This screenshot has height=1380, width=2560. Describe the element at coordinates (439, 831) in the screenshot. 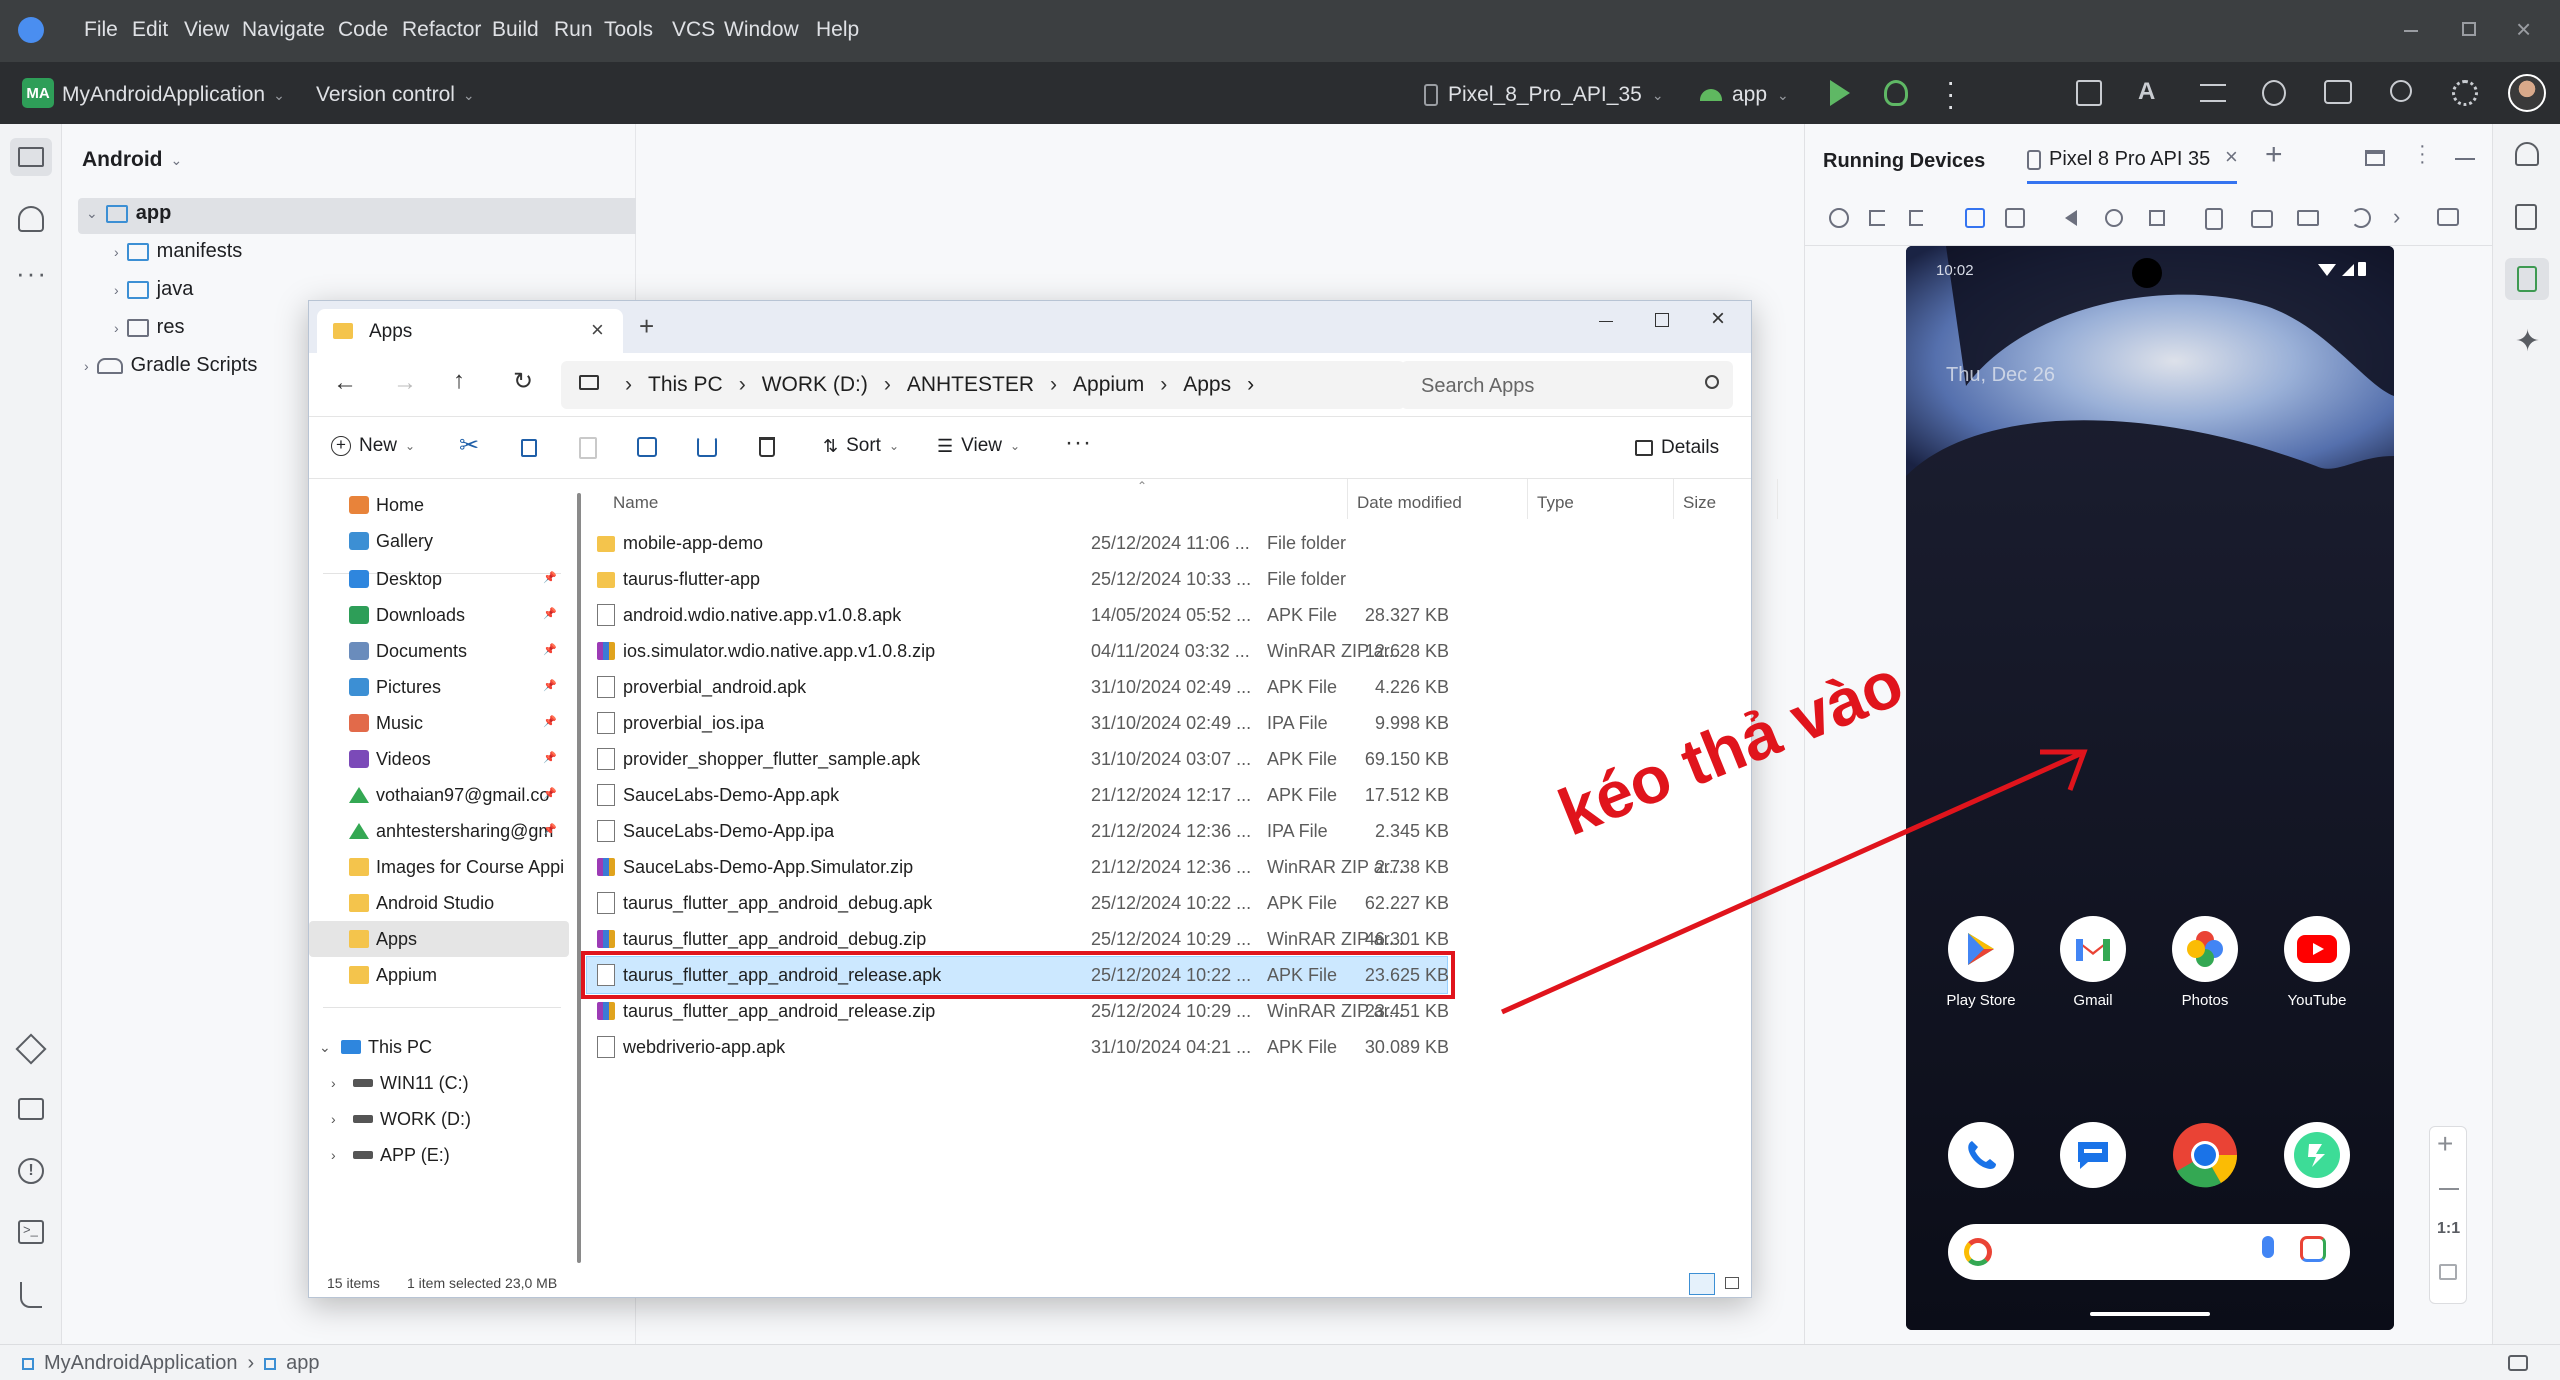

I see `nav-item-anhtestersharing-gm: anhtestersharing@gm 📌` at that location.